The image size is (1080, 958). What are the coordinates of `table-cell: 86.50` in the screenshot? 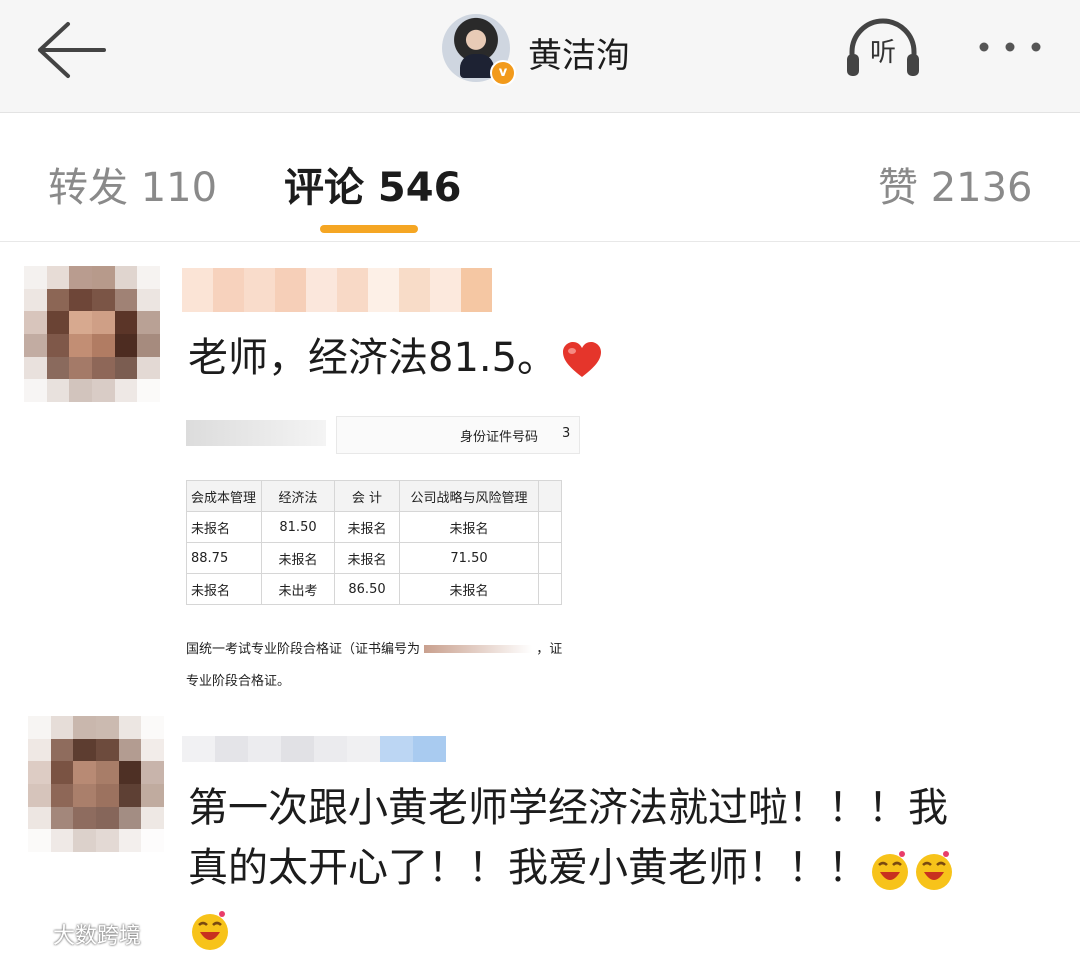 It's located at (367, 589).